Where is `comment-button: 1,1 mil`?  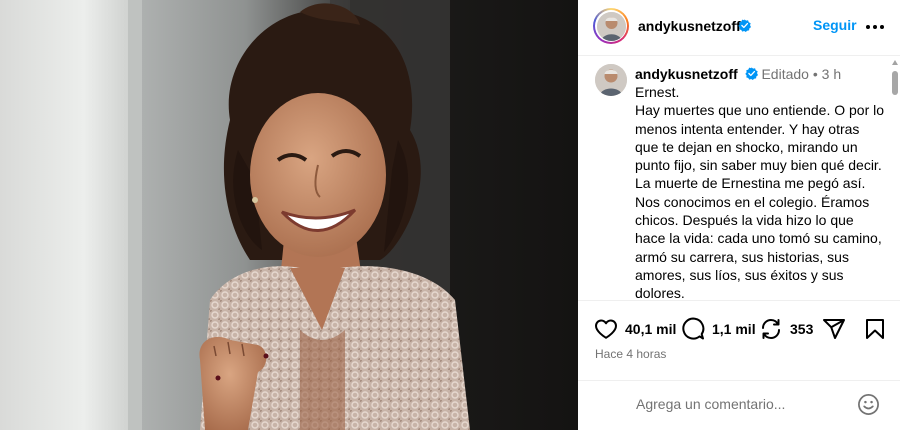 comment-button: 1,1 mil is located at coordinates (718, 329).